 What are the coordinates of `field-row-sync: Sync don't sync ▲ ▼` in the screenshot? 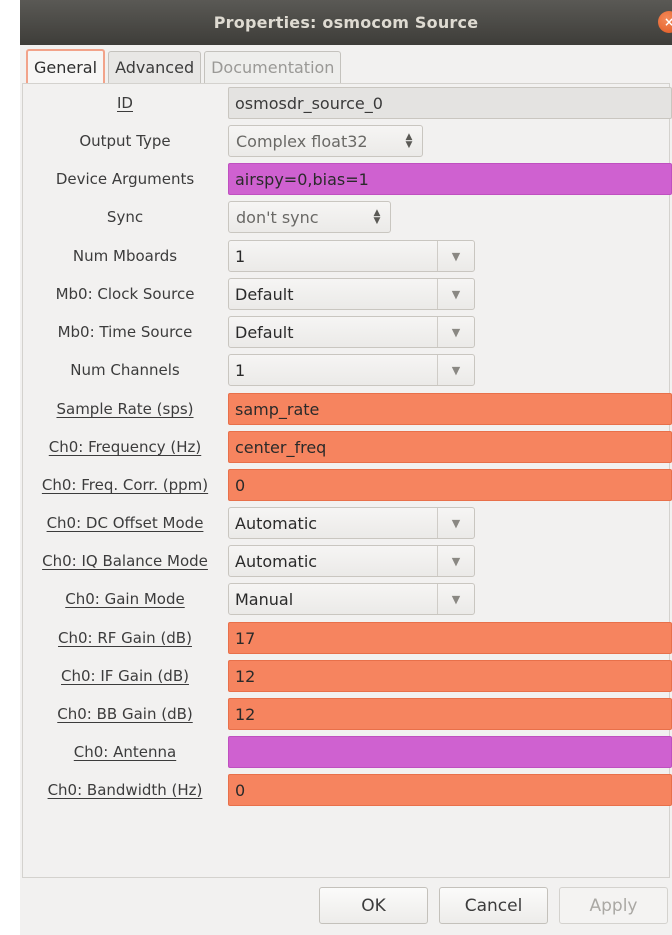 It's located at (347, 217).